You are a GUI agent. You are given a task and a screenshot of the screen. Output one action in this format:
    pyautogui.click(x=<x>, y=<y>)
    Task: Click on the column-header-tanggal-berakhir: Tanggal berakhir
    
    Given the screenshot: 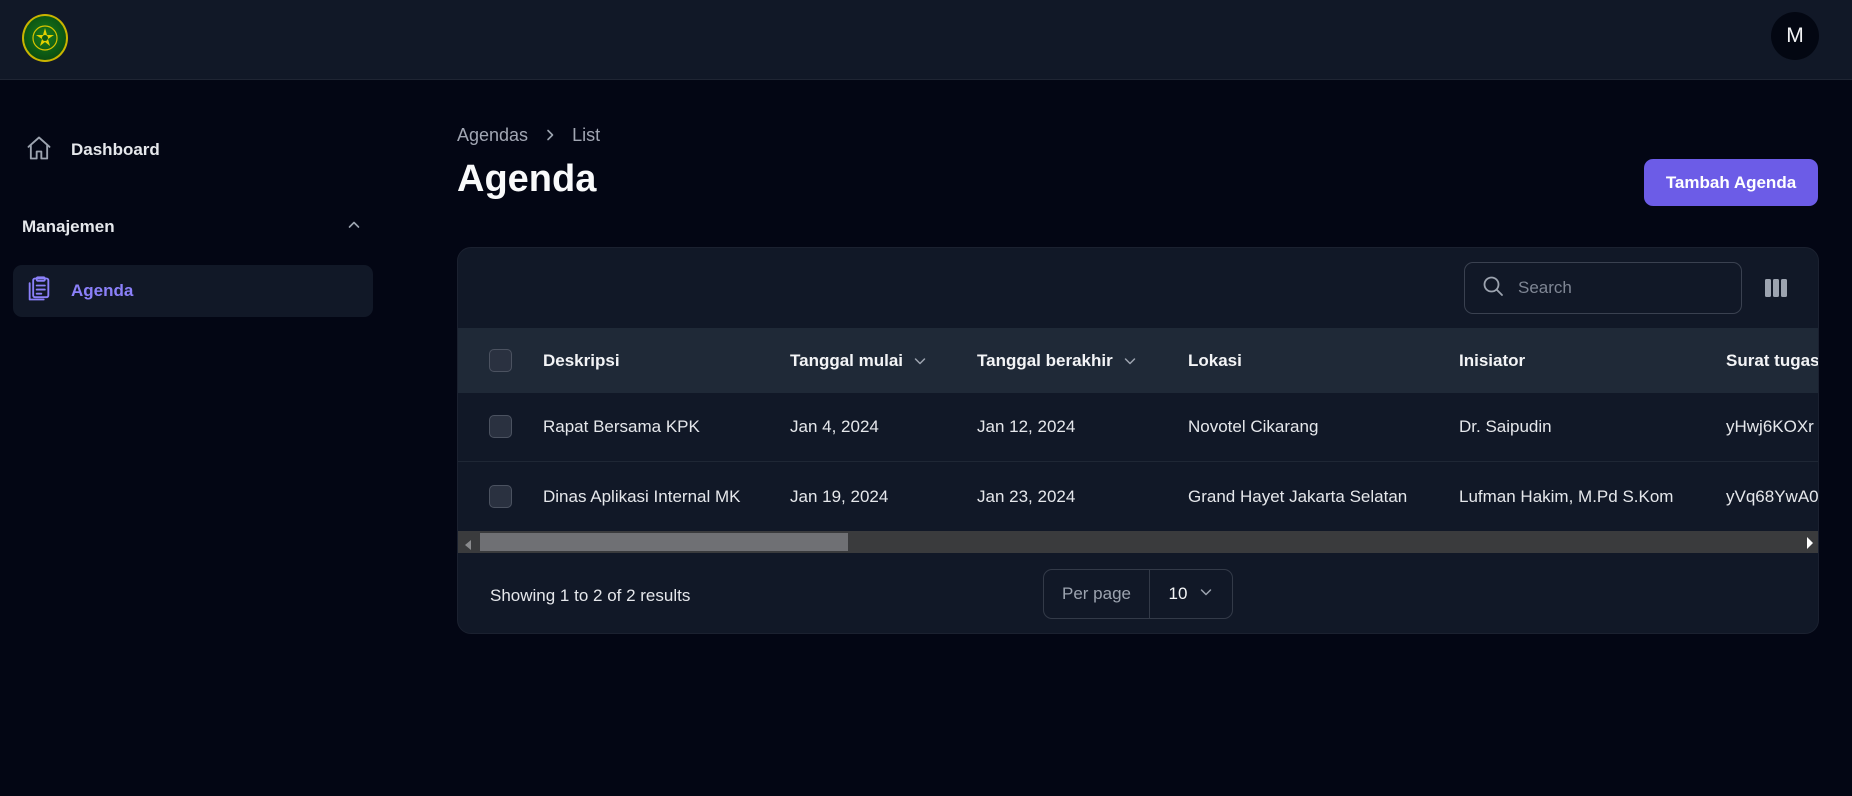 What is the action you would take?
    pyautogui.click(x=1057, y=360)
    